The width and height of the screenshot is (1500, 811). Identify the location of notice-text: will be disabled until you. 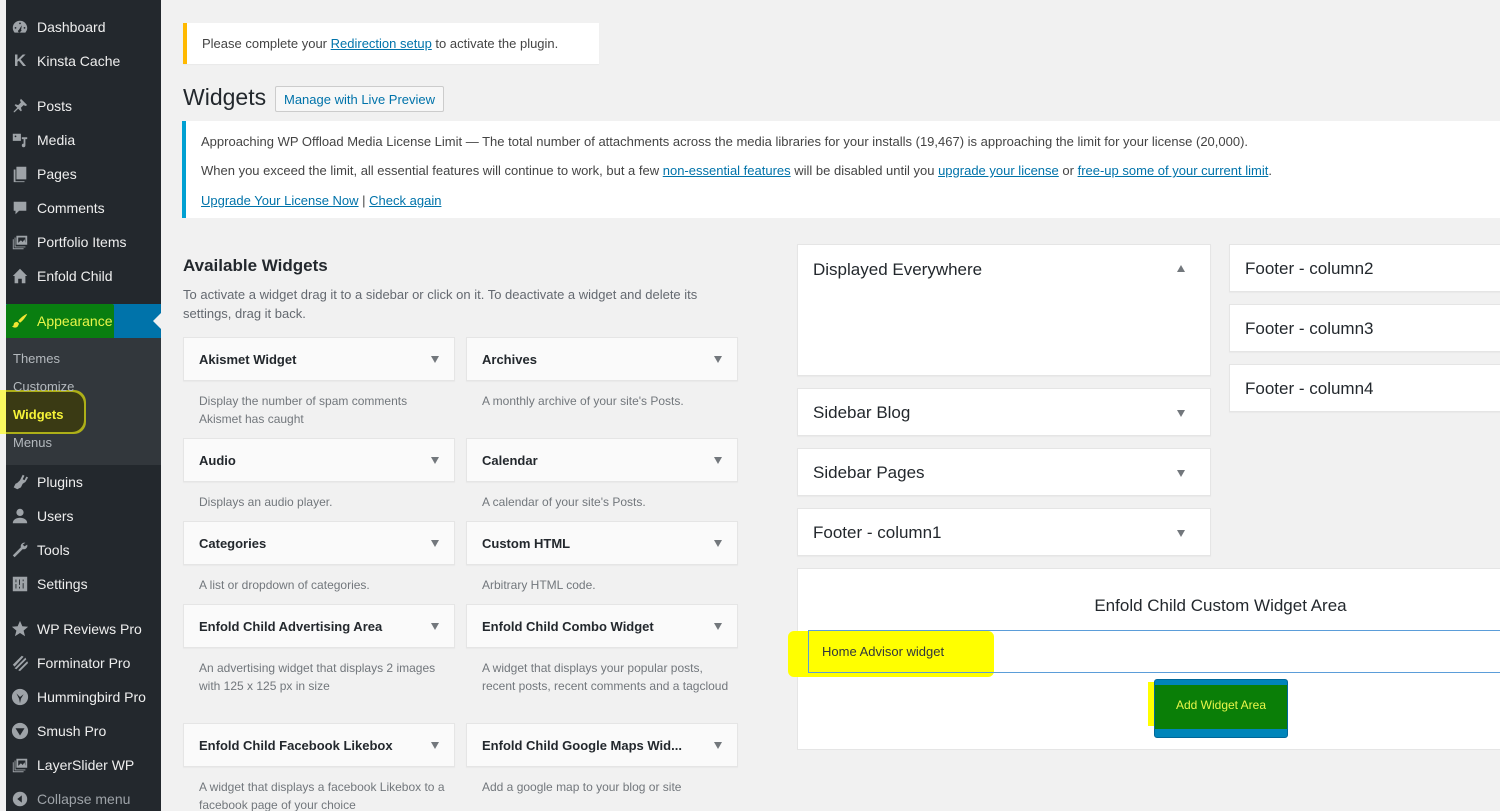
(864, 170).